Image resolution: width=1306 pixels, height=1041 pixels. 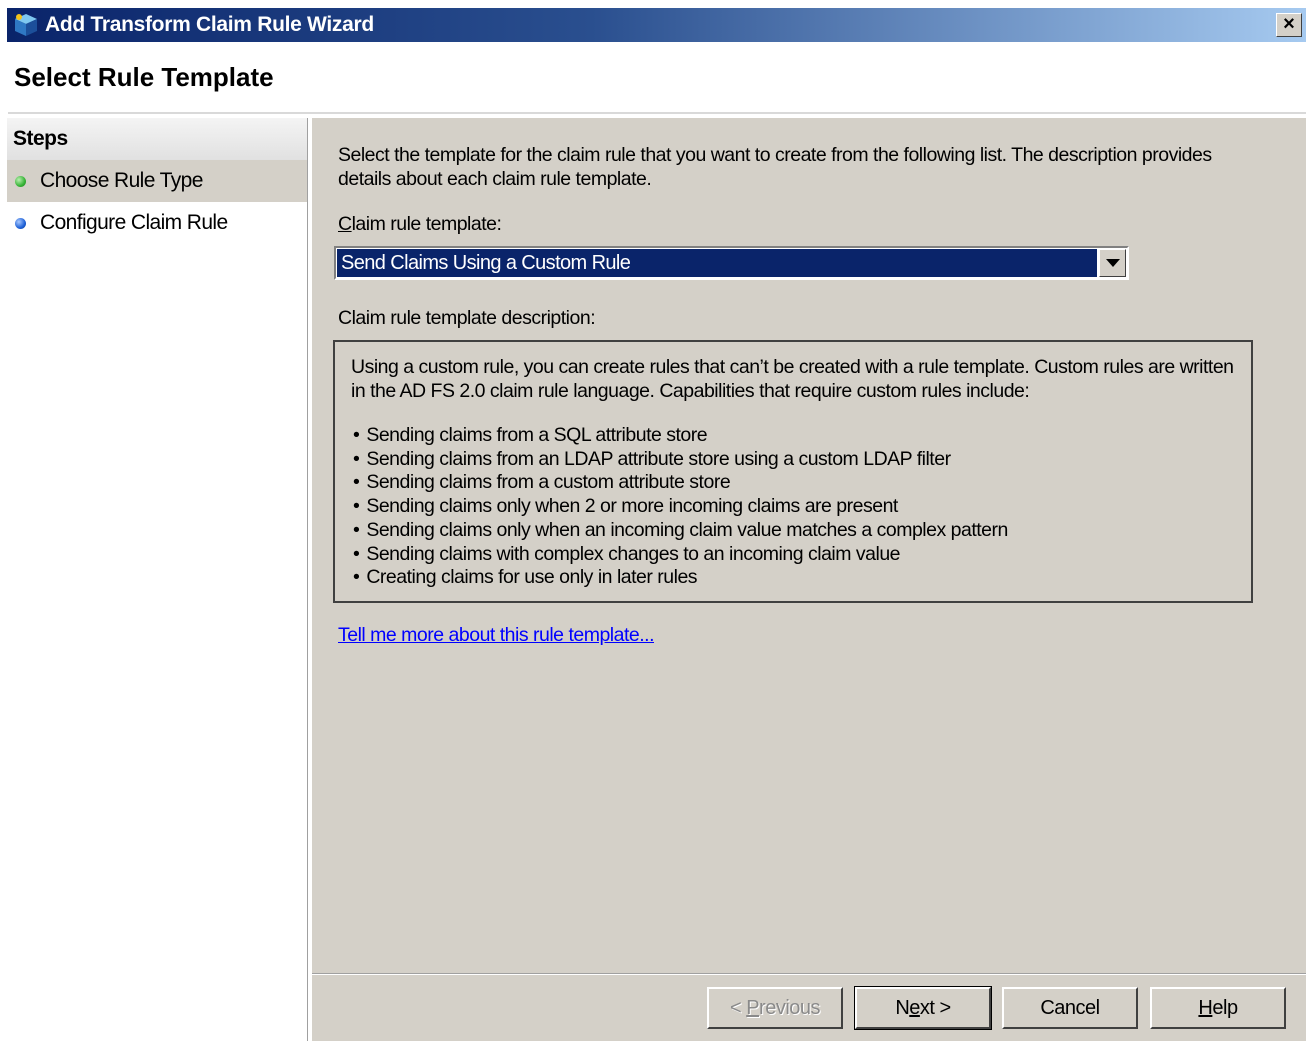 I want to click on next-prefix: N, so click(x=902, y=1008).